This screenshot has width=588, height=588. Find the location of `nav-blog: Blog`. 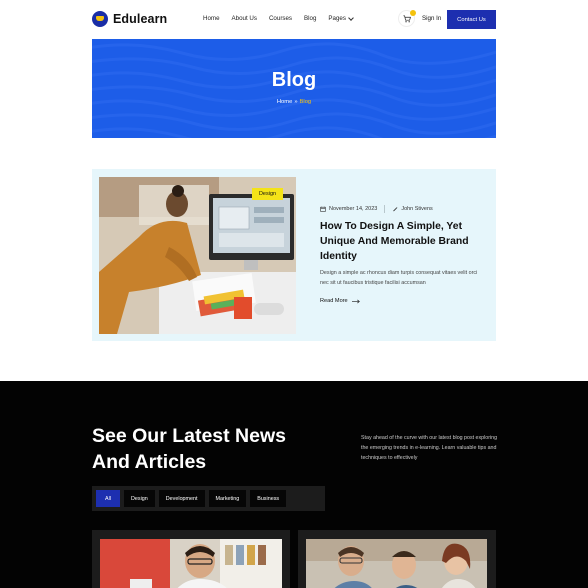

nav-blog: Blog is located at coordinates (310, 18).